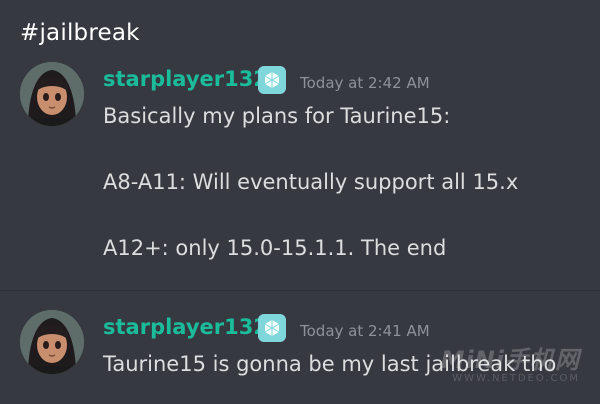  What do you see at coordinates (300, 290) in the screenshot?
I see `message-divider` at bounding box center [300, 290].